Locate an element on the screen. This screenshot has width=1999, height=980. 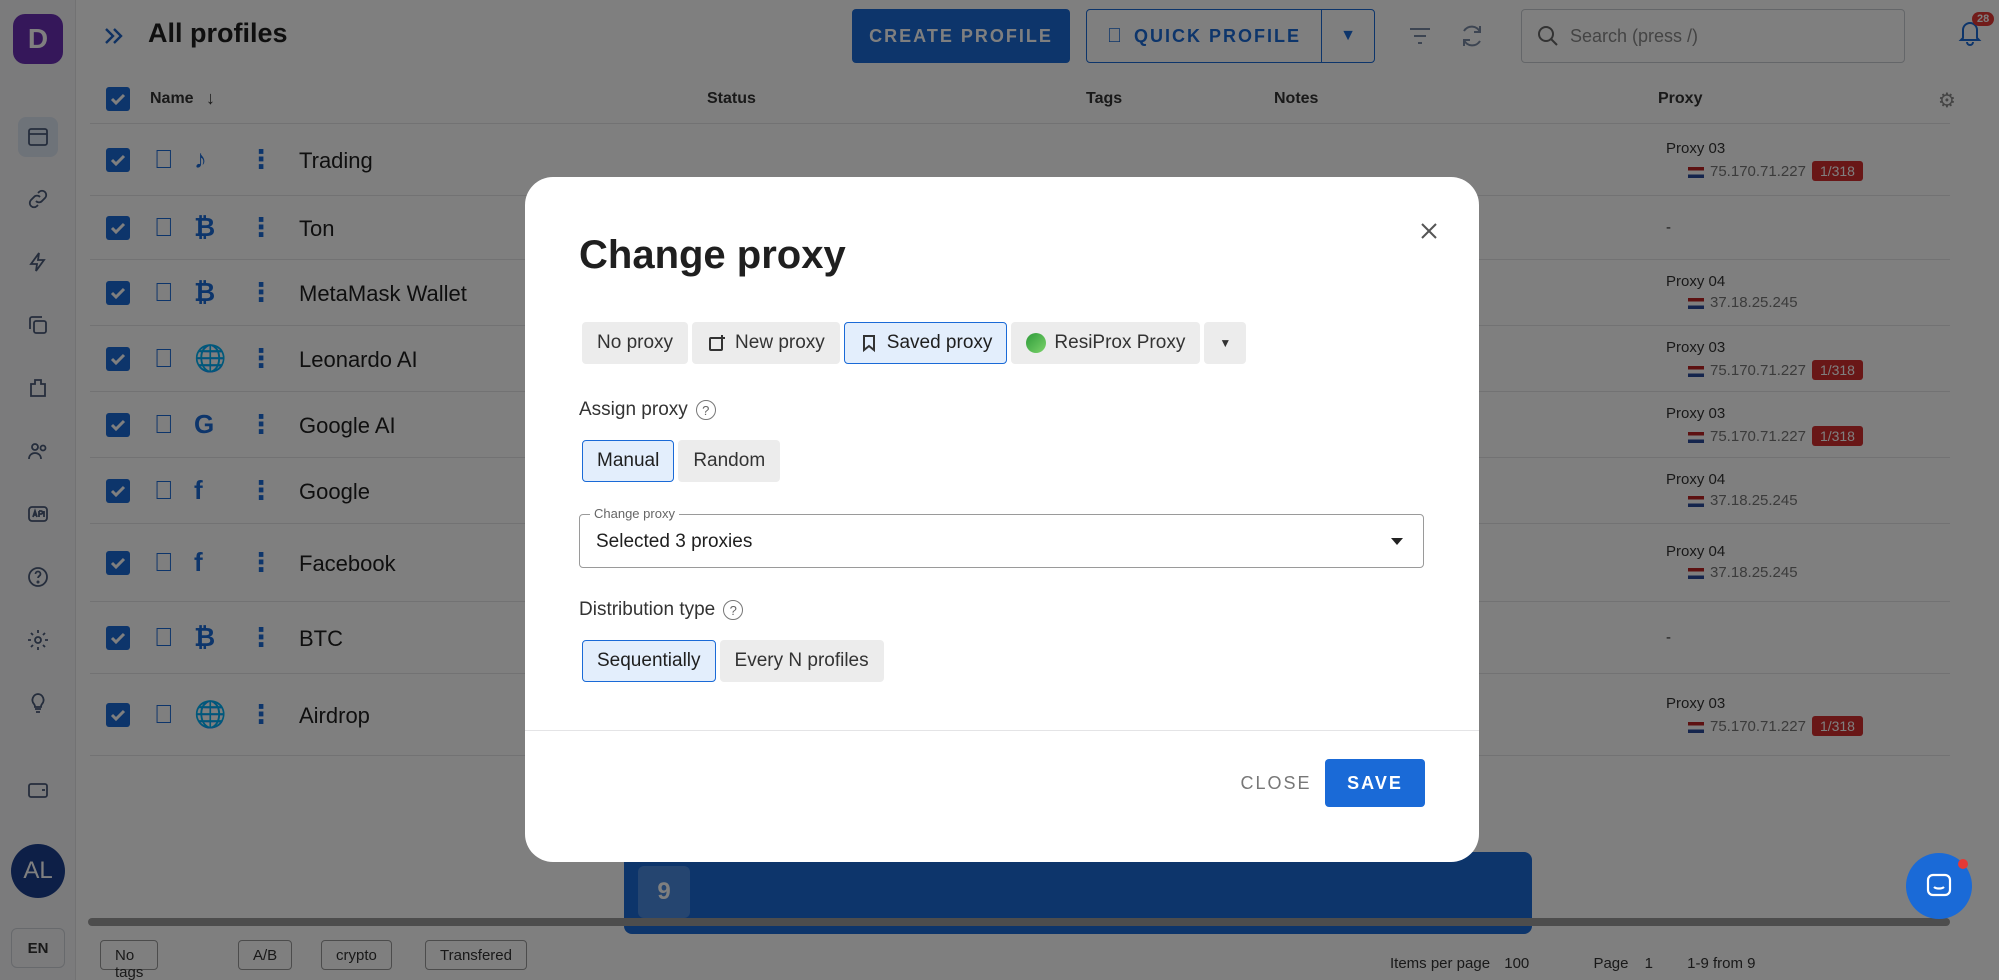
option-no-proxy: No proxy is located at coordinates (635, 343).